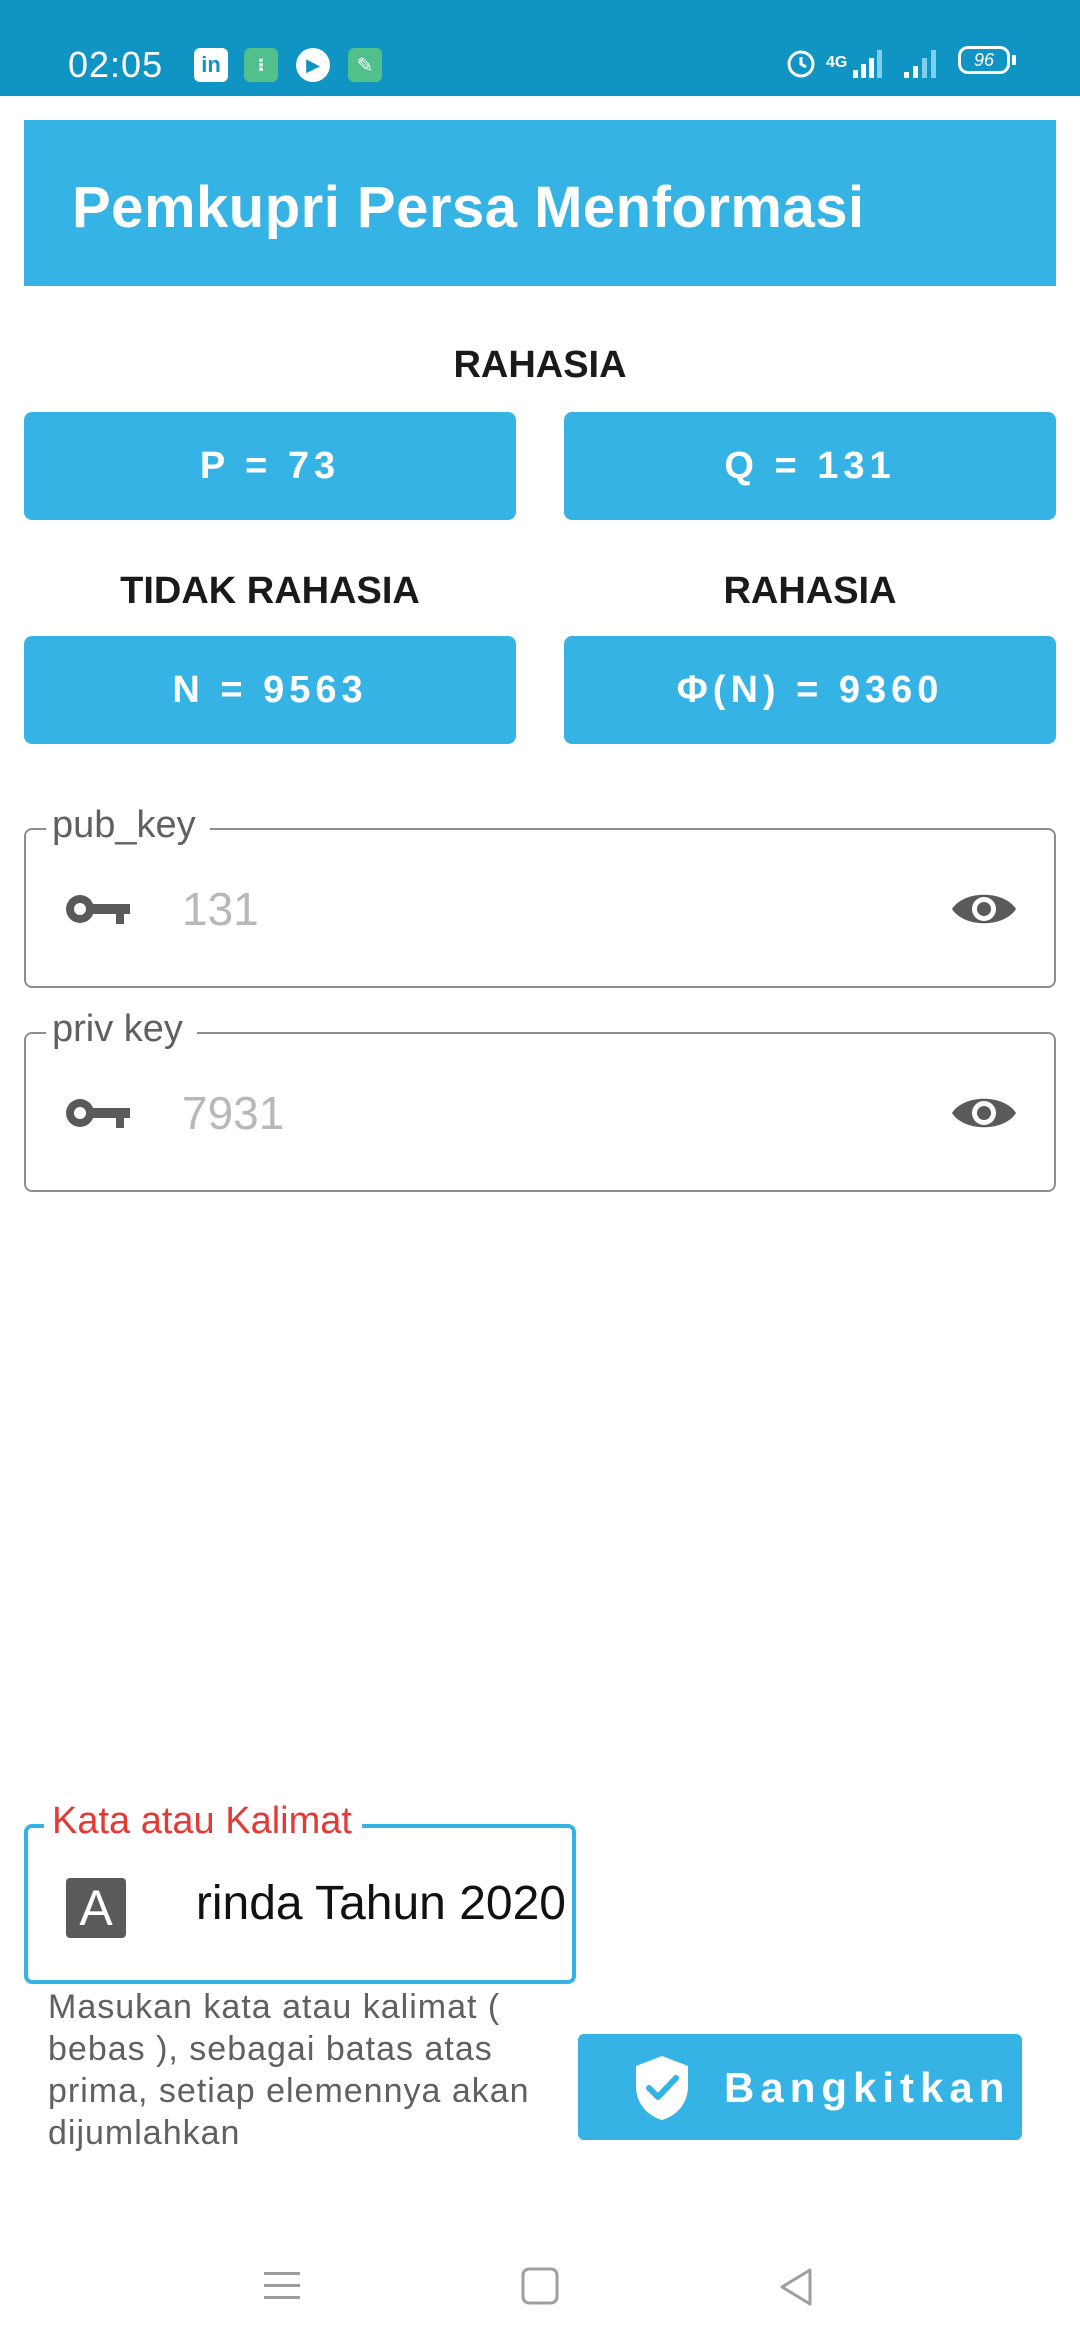 The width and height of the screenshot is (1080, 2340). Describe the element at coordinates (810, 591) in the screenshot. I see `secret-label-right: RAHASIA` at that location.